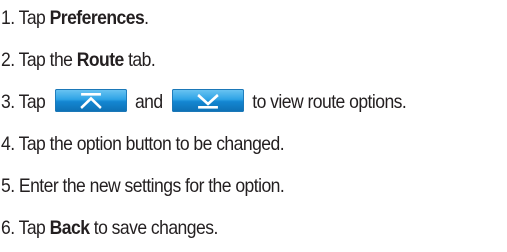 The height and width of the screenshot is (252, 507). What do you see at coordinates (100, 60) in the screenshot?
I see `step-keyword: Route` at bounding box center [100, 60].